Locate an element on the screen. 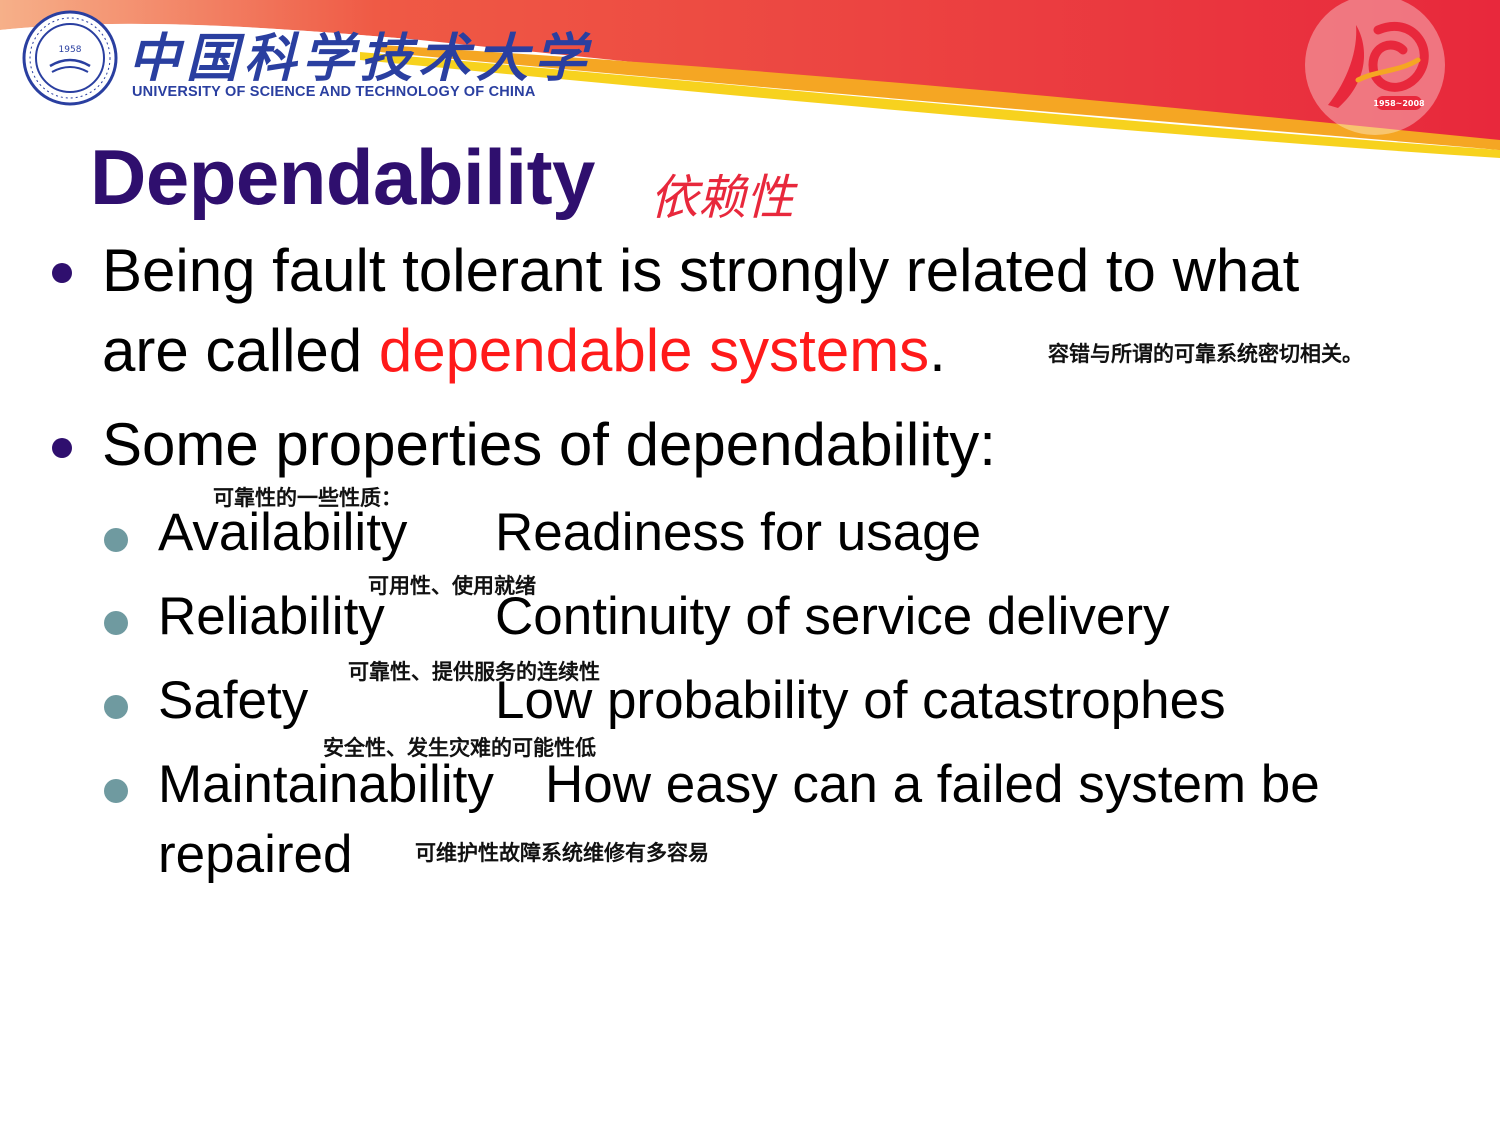 The height and width of the screenshot is (1125, 1500). anniversary-years: 1958~2008 is located at coordinates (1399, 103).